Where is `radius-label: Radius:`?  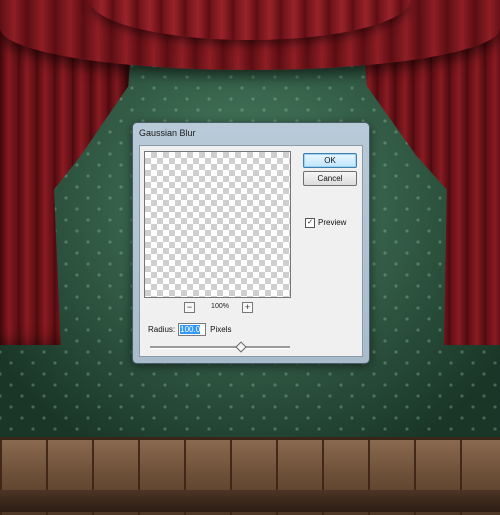
radius-label: Radius: is located at coordinates (162, 329).